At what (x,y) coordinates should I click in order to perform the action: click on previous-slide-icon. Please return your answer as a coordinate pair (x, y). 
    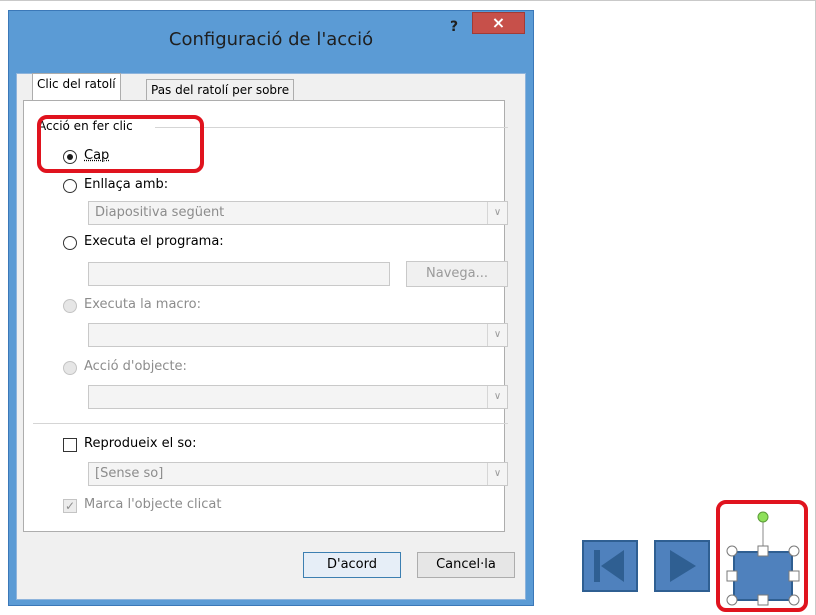
    Looking at the image, I should click on (609, 566).